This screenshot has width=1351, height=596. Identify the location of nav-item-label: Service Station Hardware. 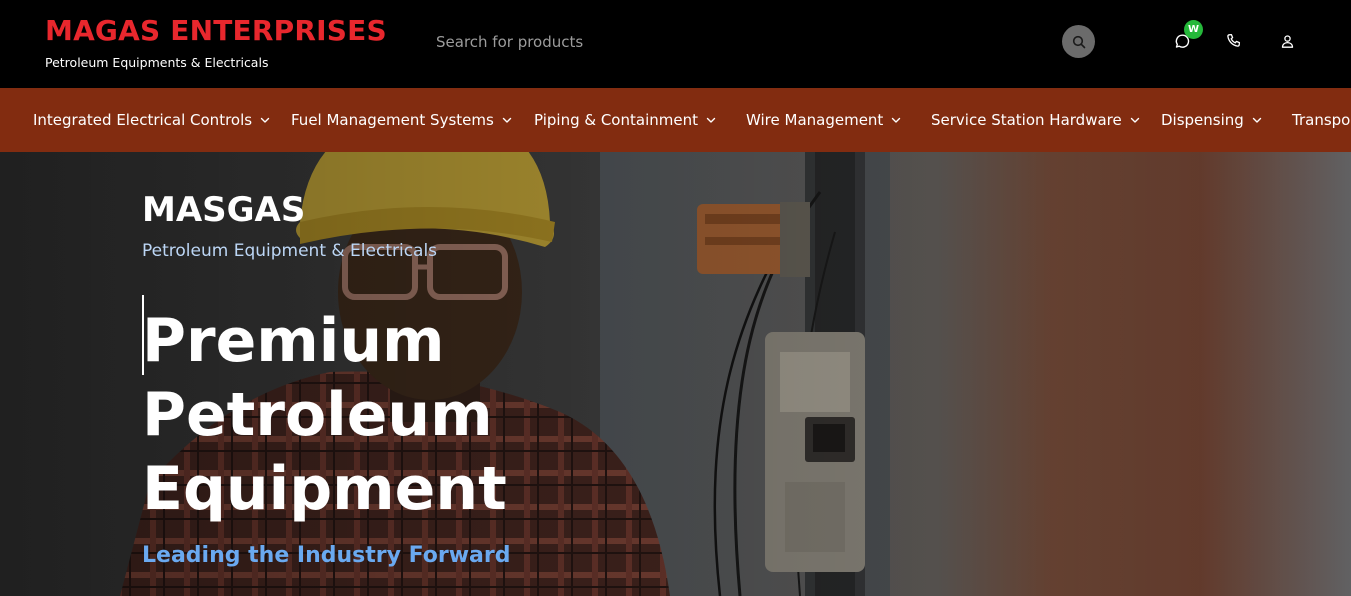
(1026, 120).